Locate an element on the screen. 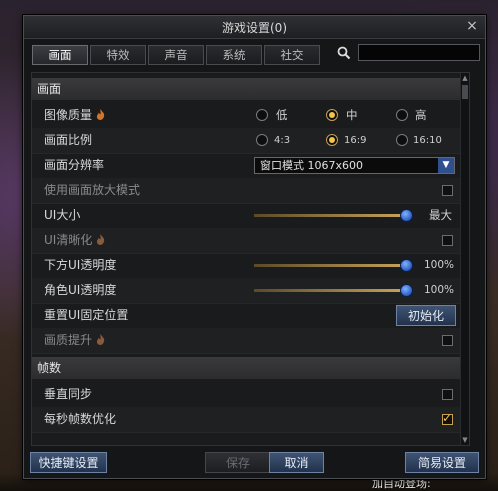  character-ui-opacity-value: 100% is located at coordinates (439, 290).